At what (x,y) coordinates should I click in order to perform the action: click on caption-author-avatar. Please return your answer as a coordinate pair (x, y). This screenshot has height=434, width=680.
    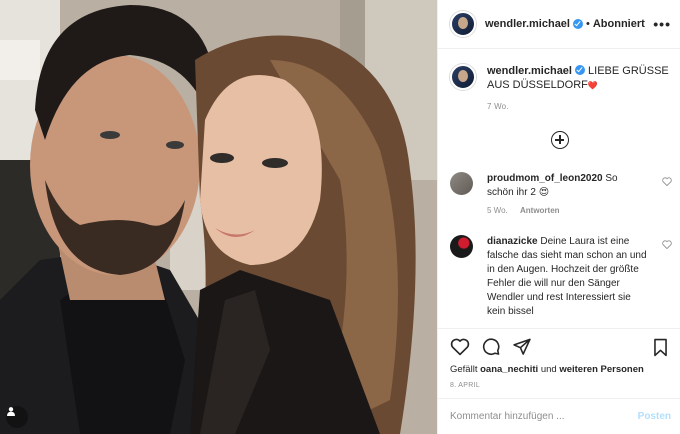
    Looking at the image, I should click on (463, 77).